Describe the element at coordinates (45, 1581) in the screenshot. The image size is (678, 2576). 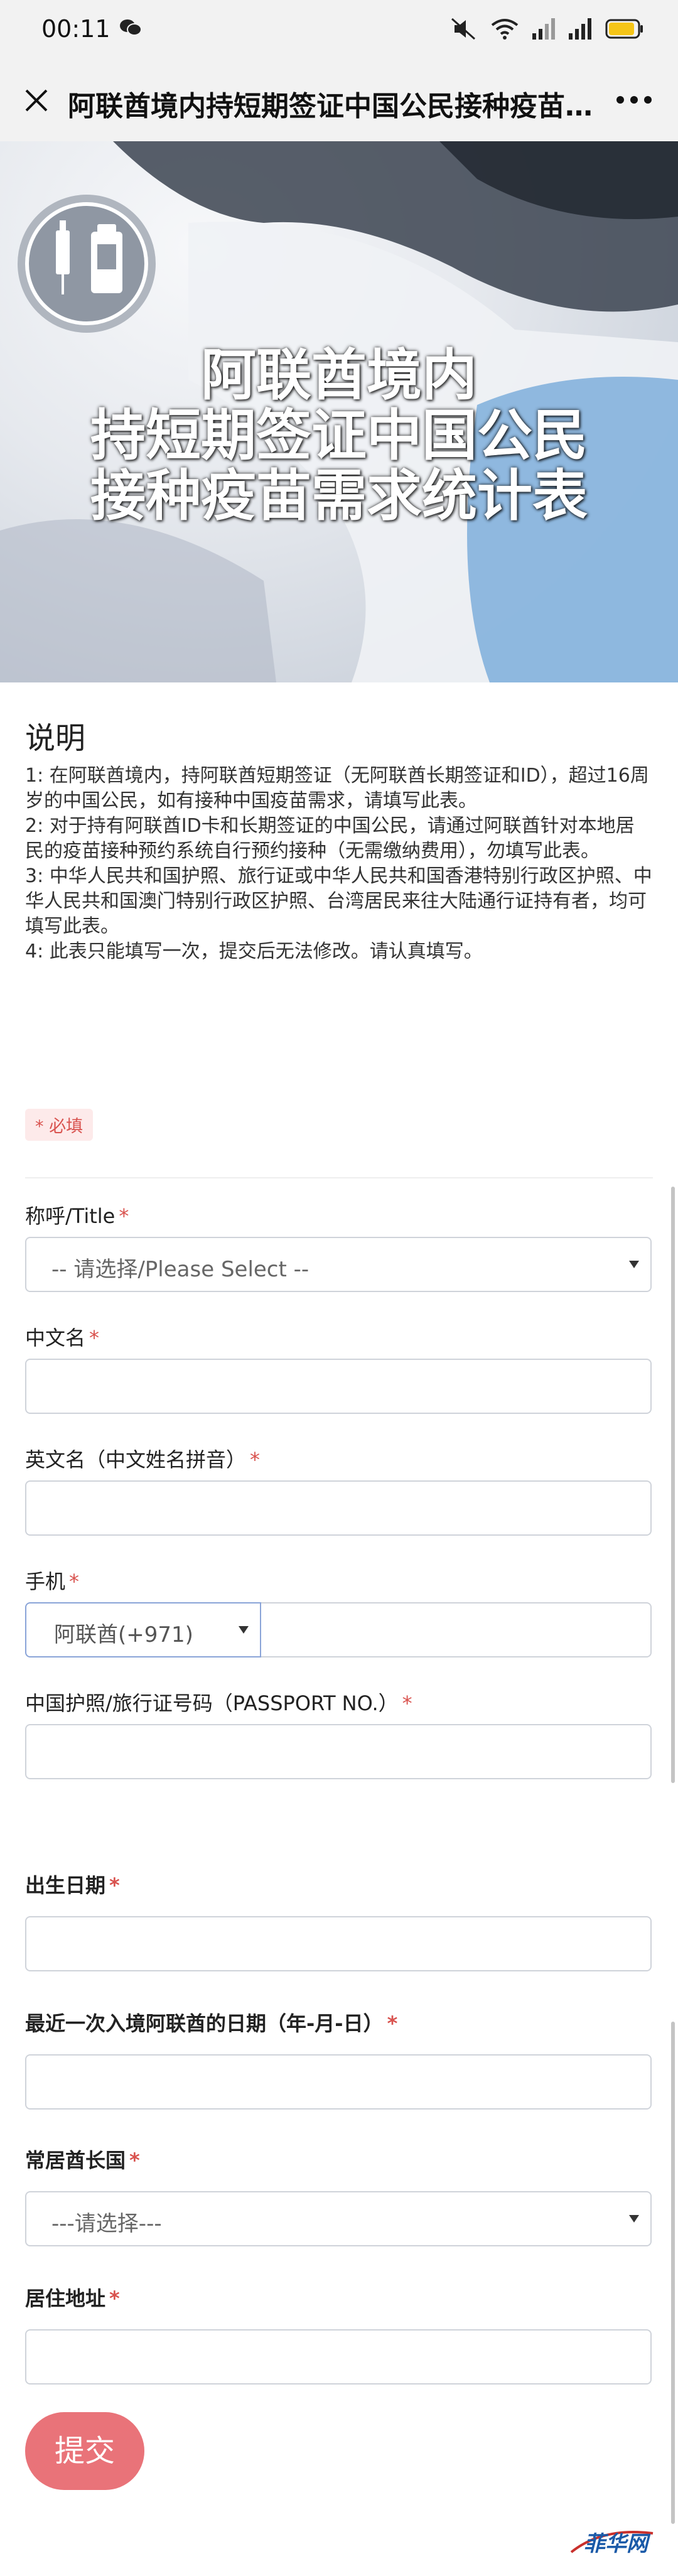
I see `phone-label-text: 手机` at that location.